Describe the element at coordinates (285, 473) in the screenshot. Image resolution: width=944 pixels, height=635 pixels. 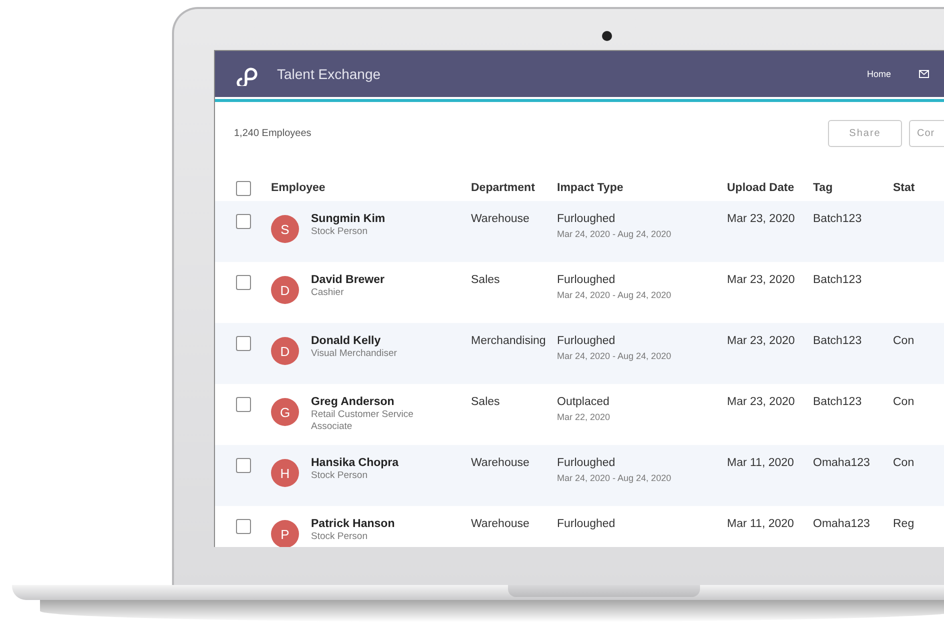
I see `avatar: H` at that location.